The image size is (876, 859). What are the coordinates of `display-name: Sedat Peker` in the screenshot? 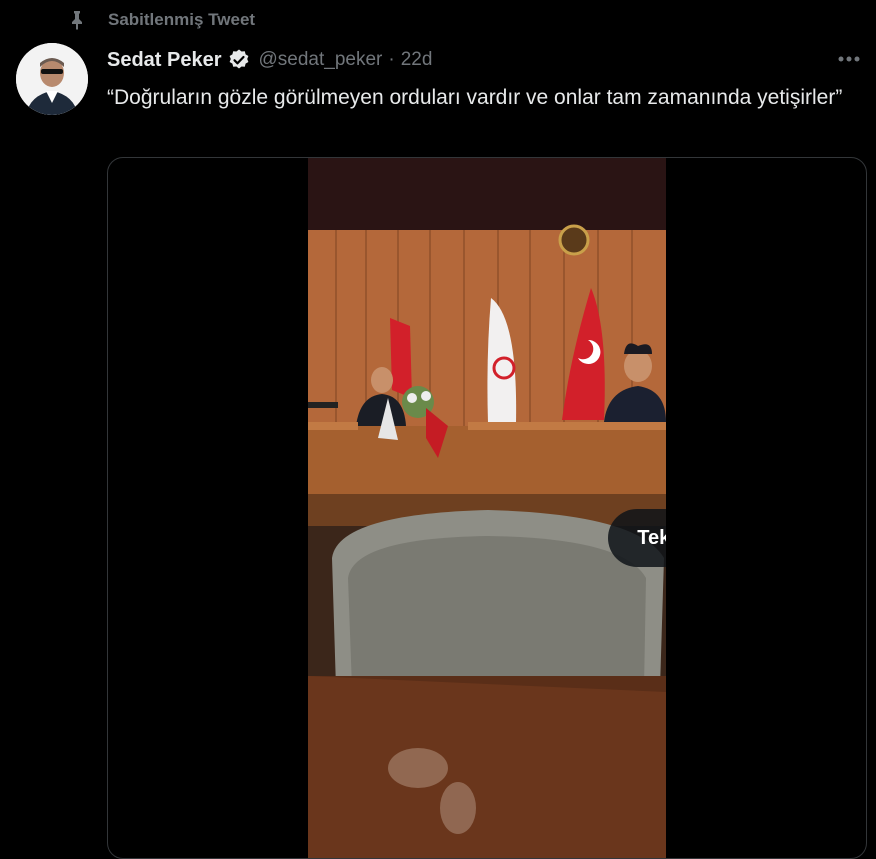 It's located at (164, 60).